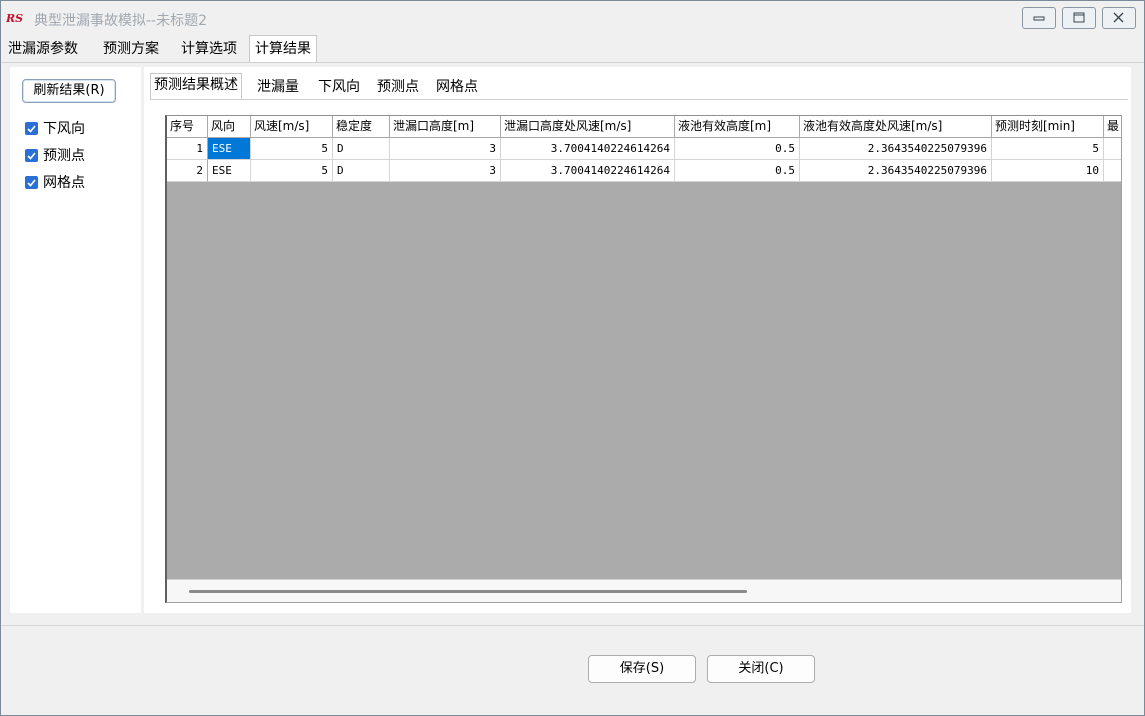 This screenshot has height=716, width=1145. What do you see at coordinates (642, 669) in the screenshot?
I see `save-button: 保存(S)` at bounding box center [642, 669].